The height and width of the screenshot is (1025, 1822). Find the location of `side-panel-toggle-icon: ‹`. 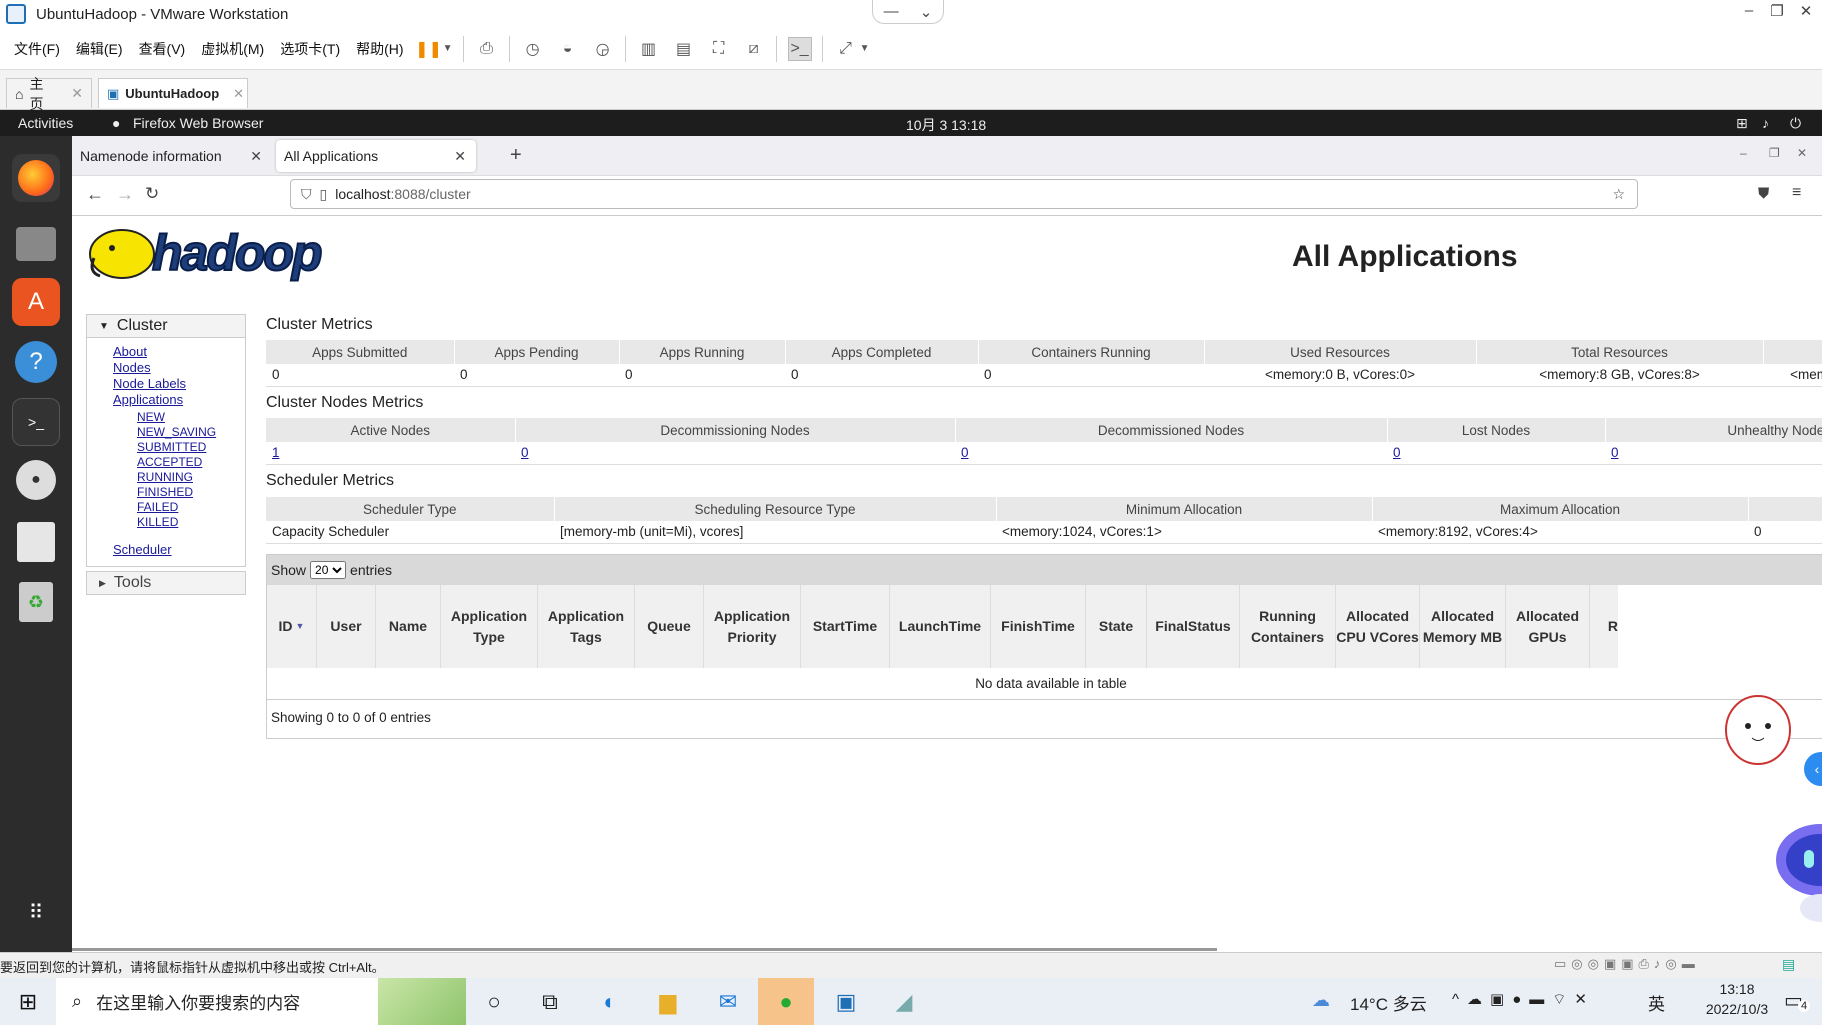

side-panel-toggle-icon: ‹ is located at coordinates (1813, 769).